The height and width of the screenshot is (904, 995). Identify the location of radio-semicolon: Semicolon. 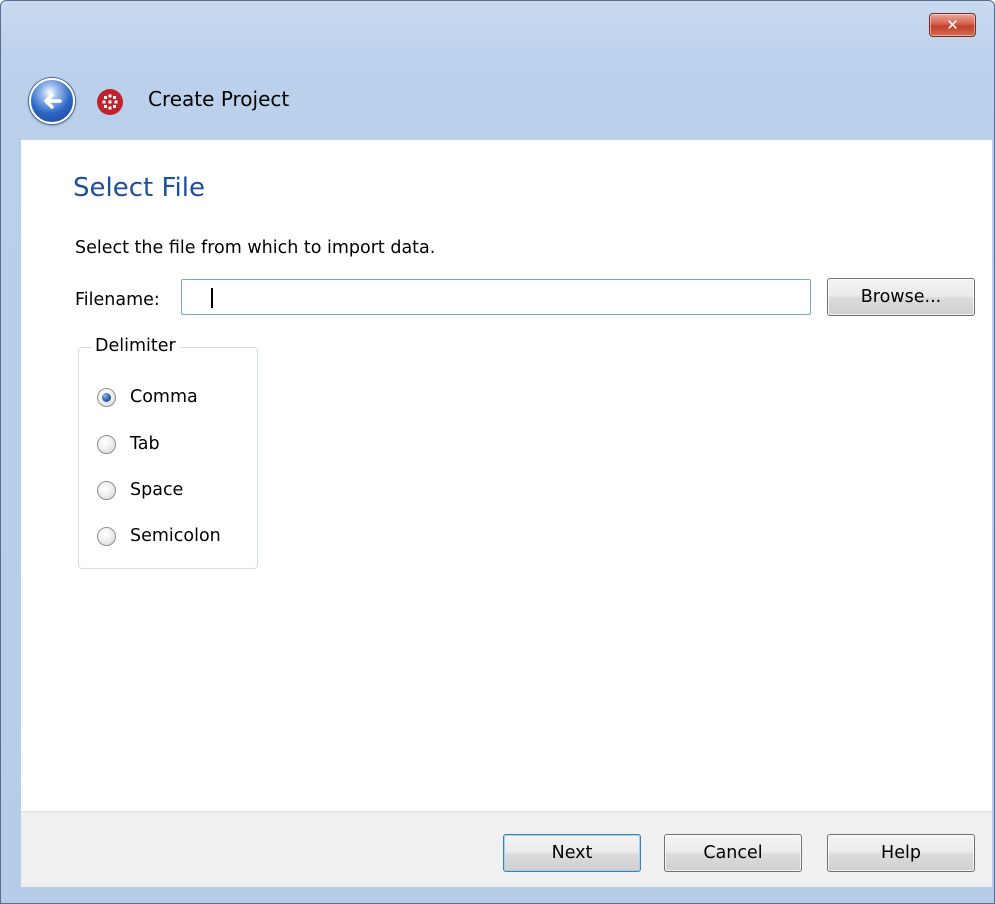
(159, 536).